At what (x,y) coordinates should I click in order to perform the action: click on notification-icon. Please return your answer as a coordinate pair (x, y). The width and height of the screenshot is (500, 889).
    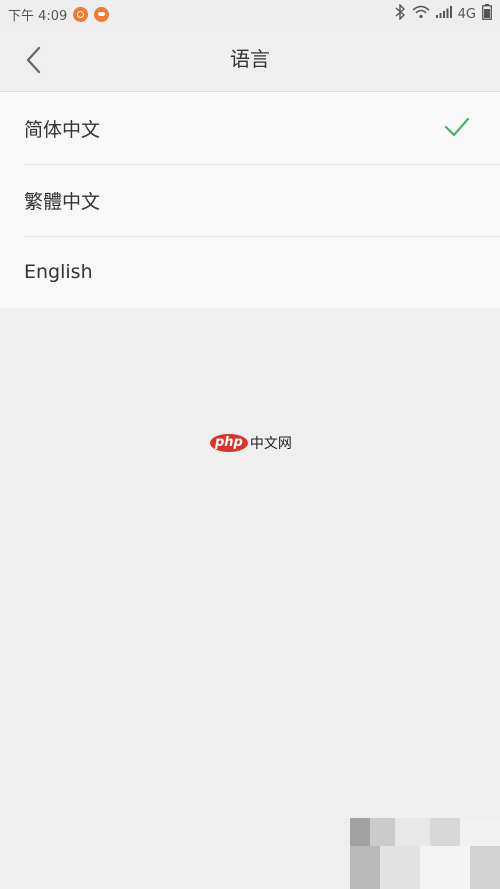
    Looking at the image, I should click on (81, 14).